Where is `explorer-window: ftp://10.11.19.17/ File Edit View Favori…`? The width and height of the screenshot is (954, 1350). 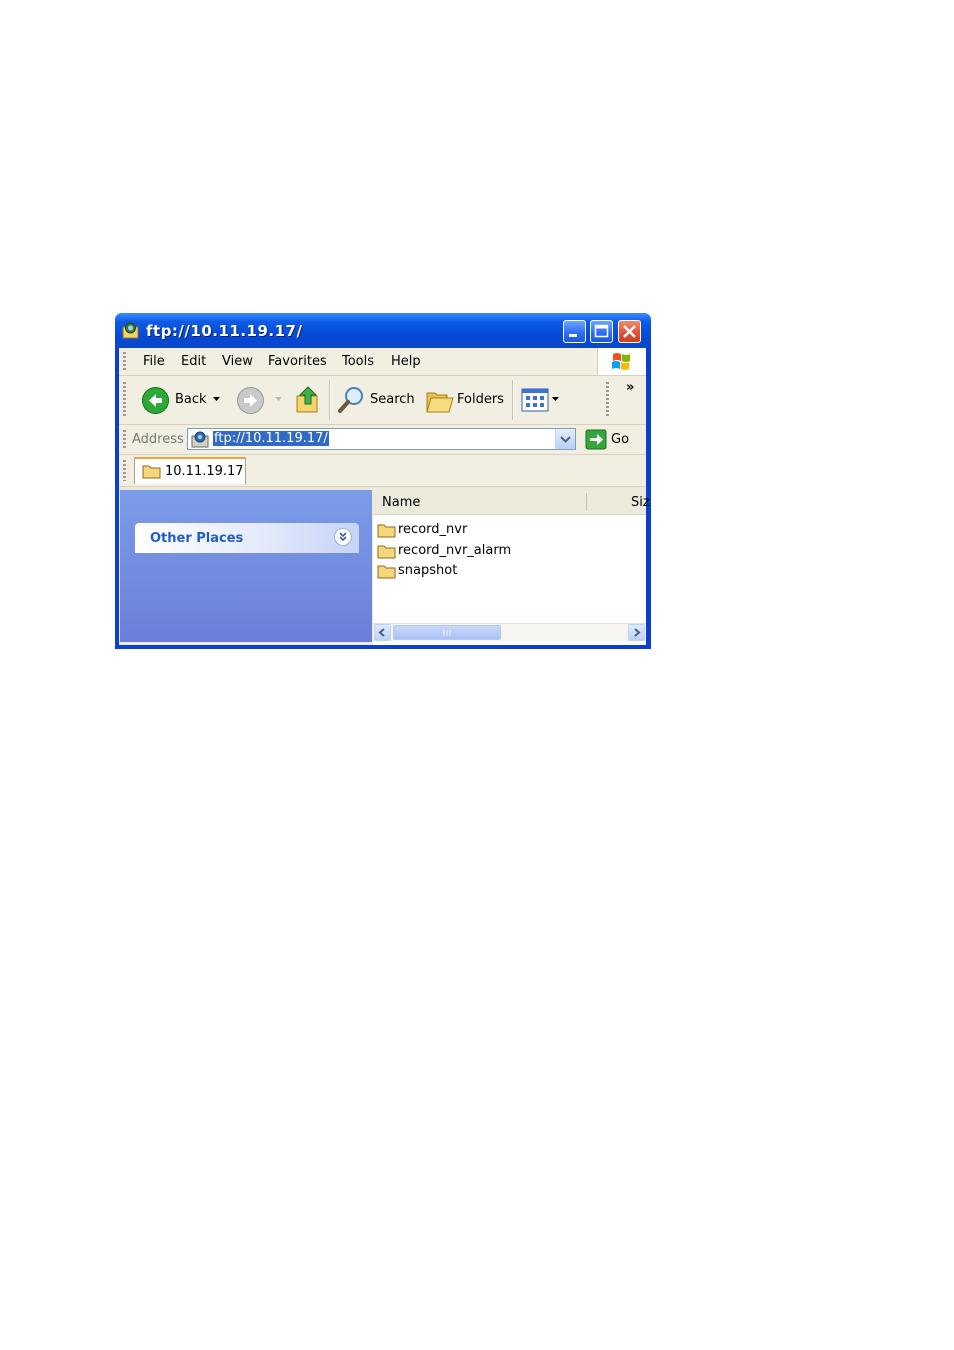 explorer-window: ftp://10.11.19.17/ File Edit View Favori… is located at coordinates (383, 481).